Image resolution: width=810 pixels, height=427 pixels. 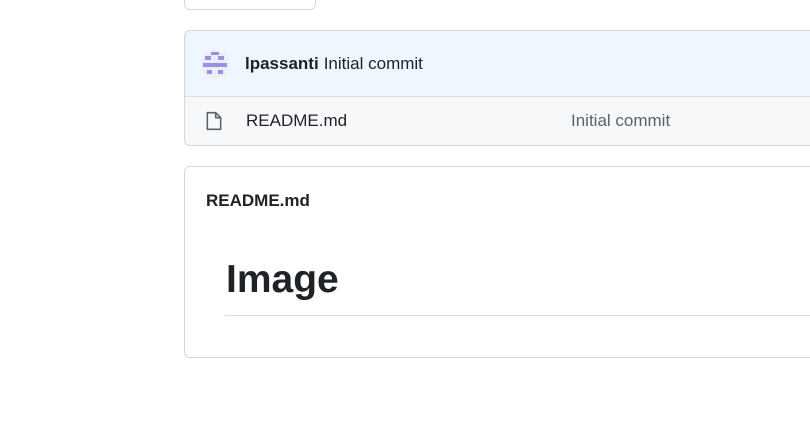 I want to click on branch-button-edge, so click(x=250, y=5).